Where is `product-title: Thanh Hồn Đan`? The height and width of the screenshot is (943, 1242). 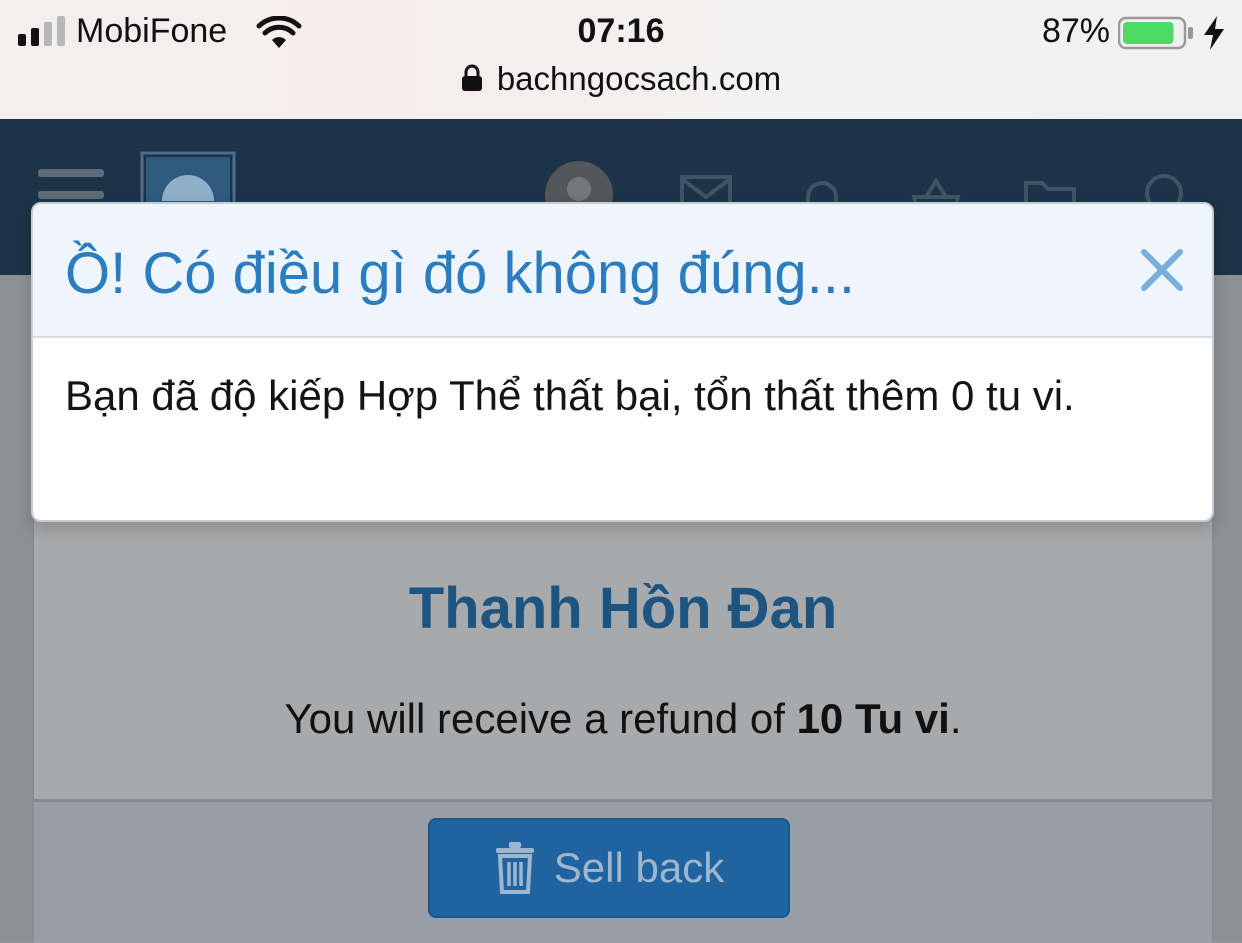 product-title: Thanh Hồn Đan is located at coordinates (623, 608).